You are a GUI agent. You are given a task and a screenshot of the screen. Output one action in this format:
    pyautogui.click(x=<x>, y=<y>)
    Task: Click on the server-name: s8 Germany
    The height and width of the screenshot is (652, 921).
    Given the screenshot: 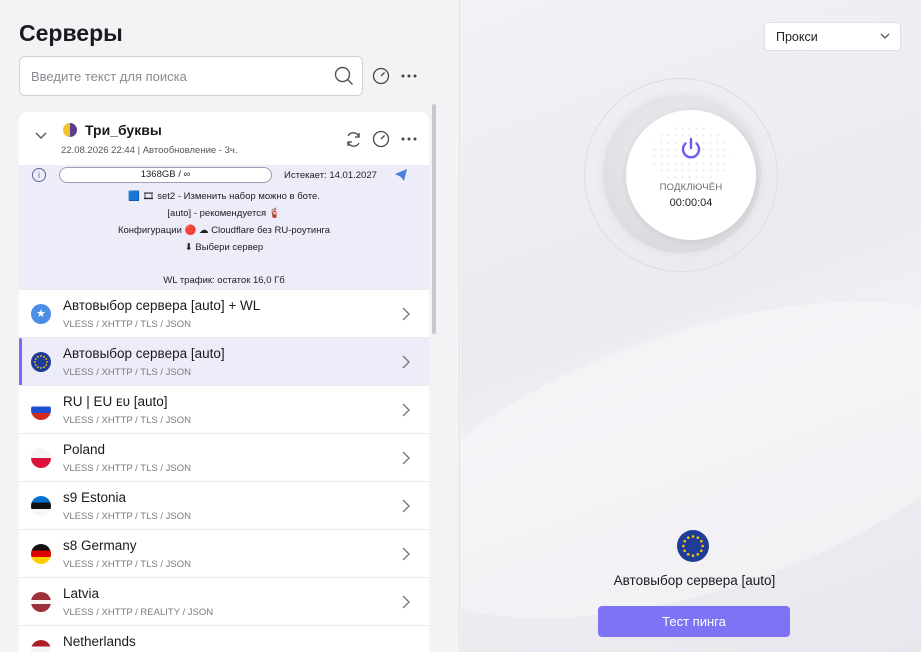 What is the action you would take?
    pyautogui.click(x=100, y=545)
    